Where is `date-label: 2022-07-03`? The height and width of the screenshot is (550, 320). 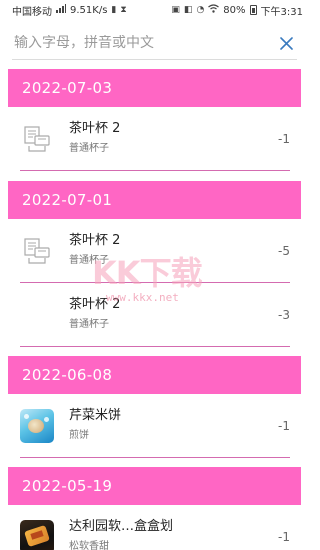 date-label: 2022-07-03 is located at coordinates (67, 88).